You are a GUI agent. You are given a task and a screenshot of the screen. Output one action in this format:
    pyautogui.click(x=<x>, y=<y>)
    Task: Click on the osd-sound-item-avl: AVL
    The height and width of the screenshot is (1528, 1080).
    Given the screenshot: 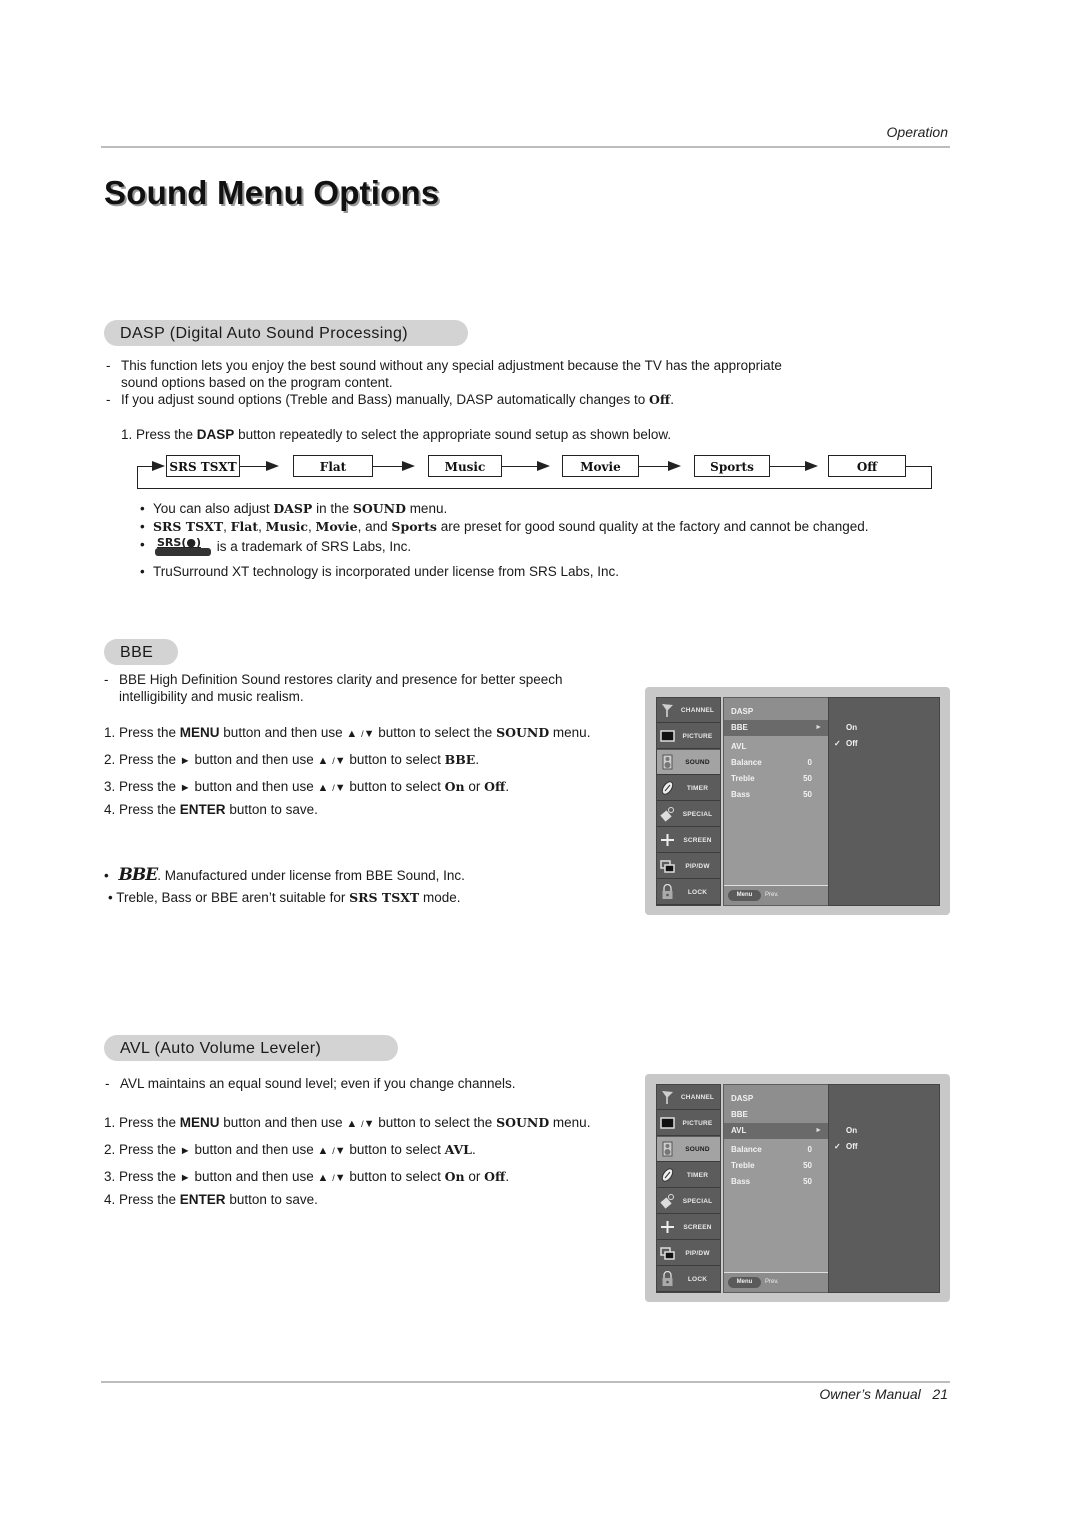 What is the action you would take?
    pyautogui.click(x=776, y=747)
    